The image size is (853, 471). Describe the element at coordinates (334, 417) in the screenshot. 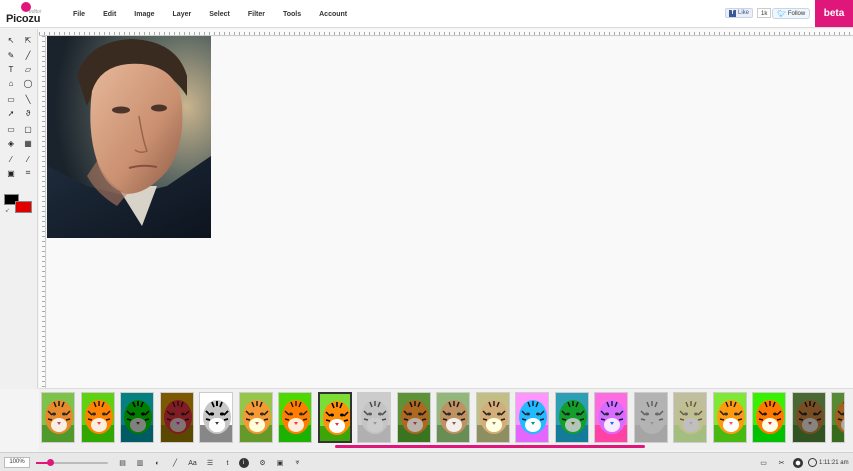

I see `filter-thumb-contrast` at that location.